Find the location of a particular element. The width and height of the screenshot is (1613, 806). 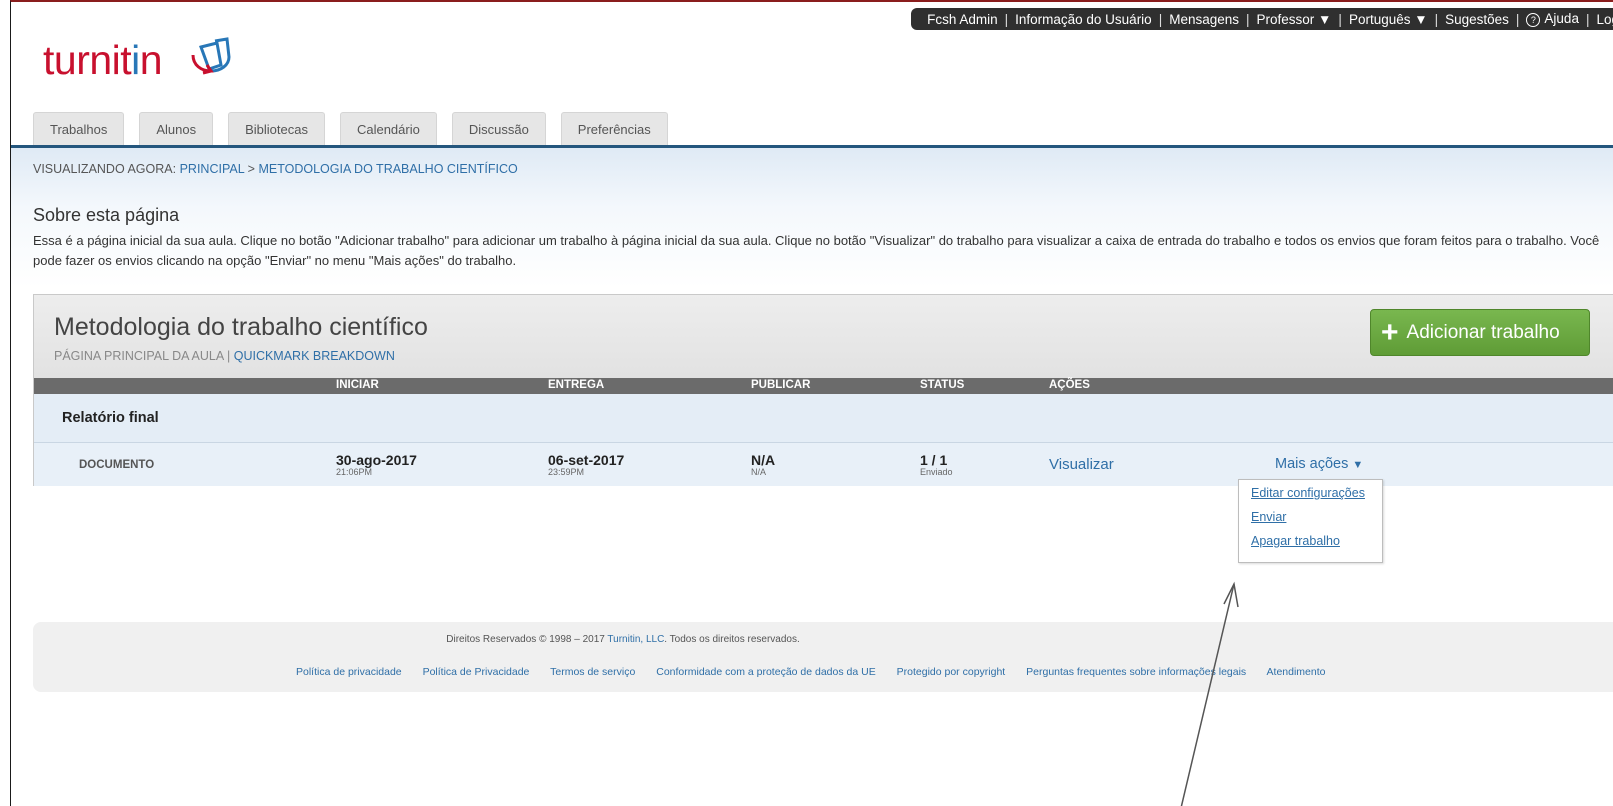

annotation-arrow is located at coordinates (1209, 693).